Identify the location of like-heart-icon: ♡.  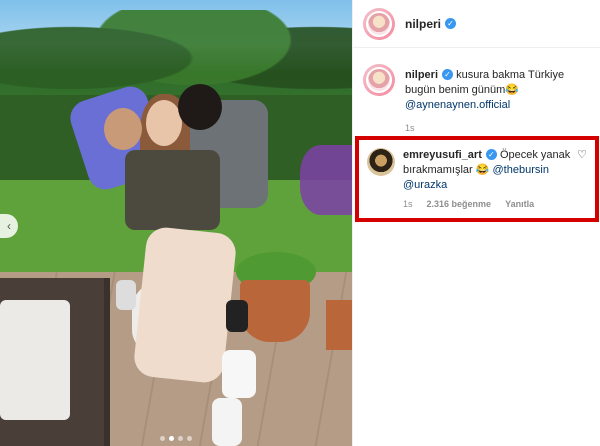
(582, 170).